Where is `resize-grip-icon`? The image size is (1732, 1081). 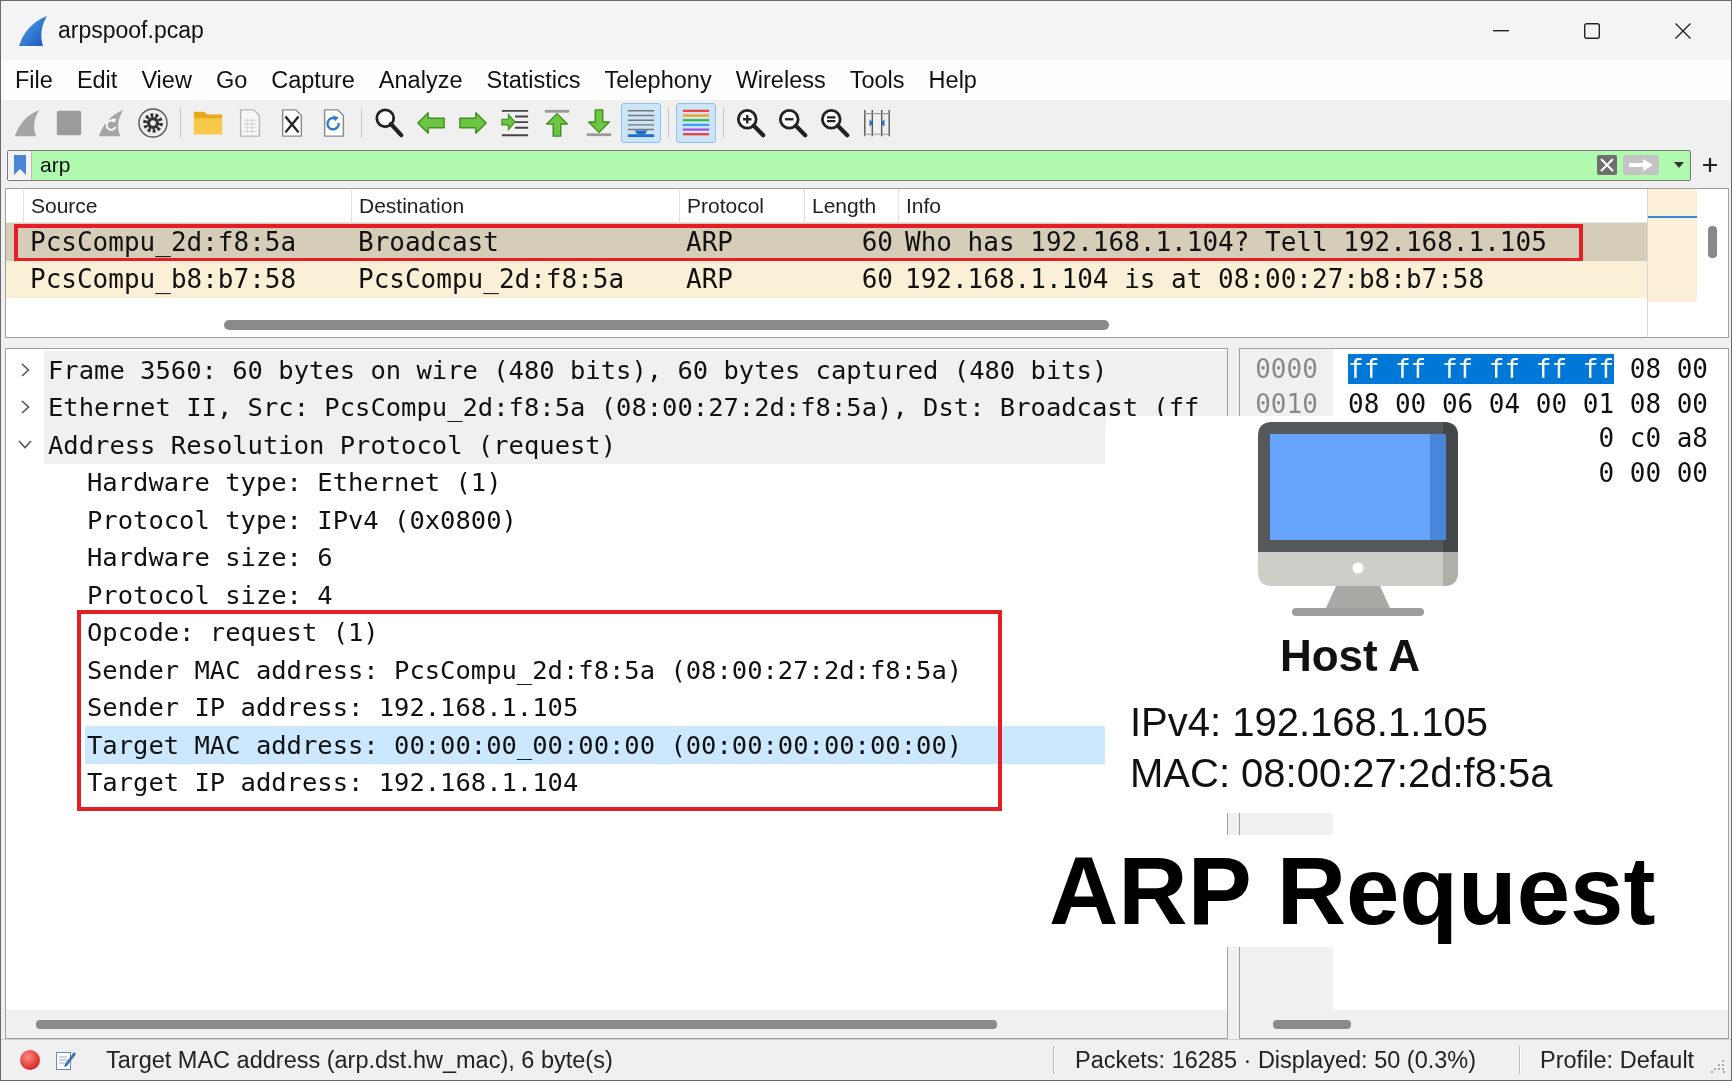
resize-grip-icon is located at coordinates (1718, 1066).